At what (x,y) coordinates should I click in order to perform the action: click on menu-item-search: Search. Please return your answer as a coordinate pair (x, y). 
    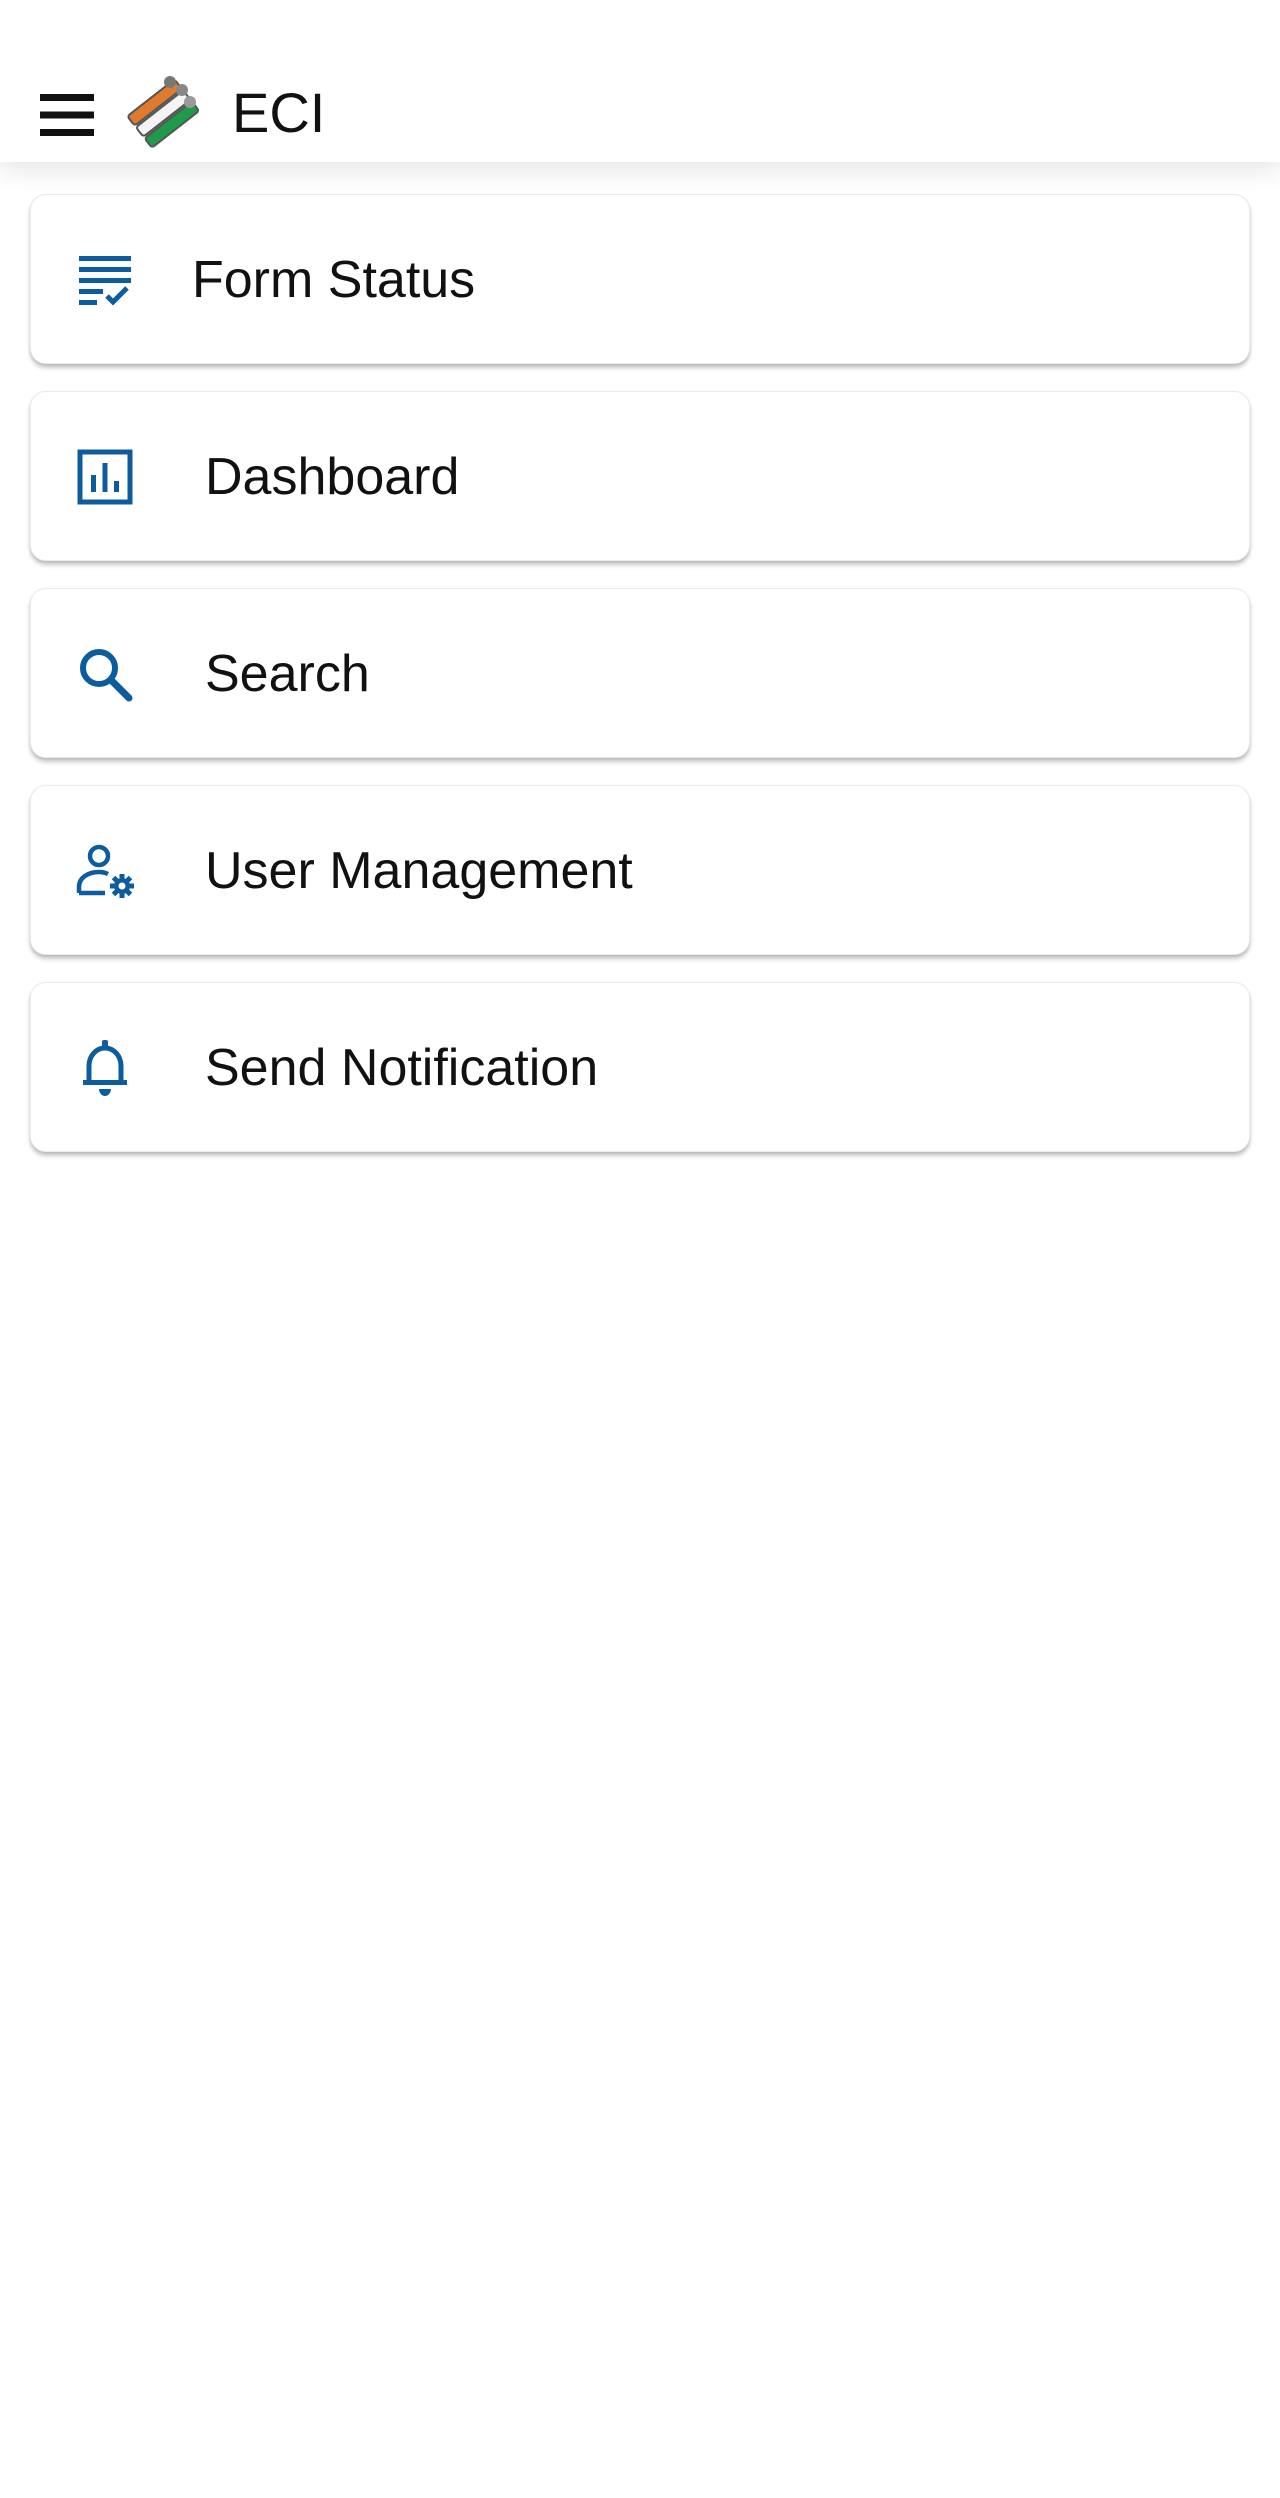
    Looking at the image, I should click on (640, 673).